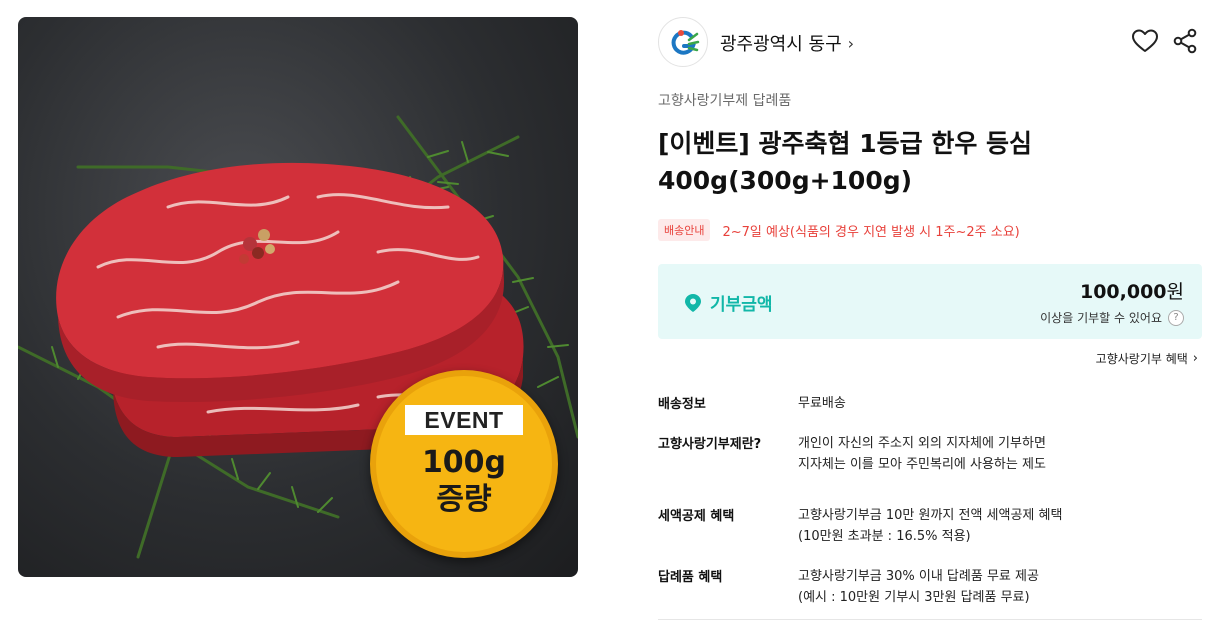 The image size is (1209, 623). I want to click on info-value-line: (예시 : 10만원 기부시 3만원 답례품 무료), so click(914, 597).